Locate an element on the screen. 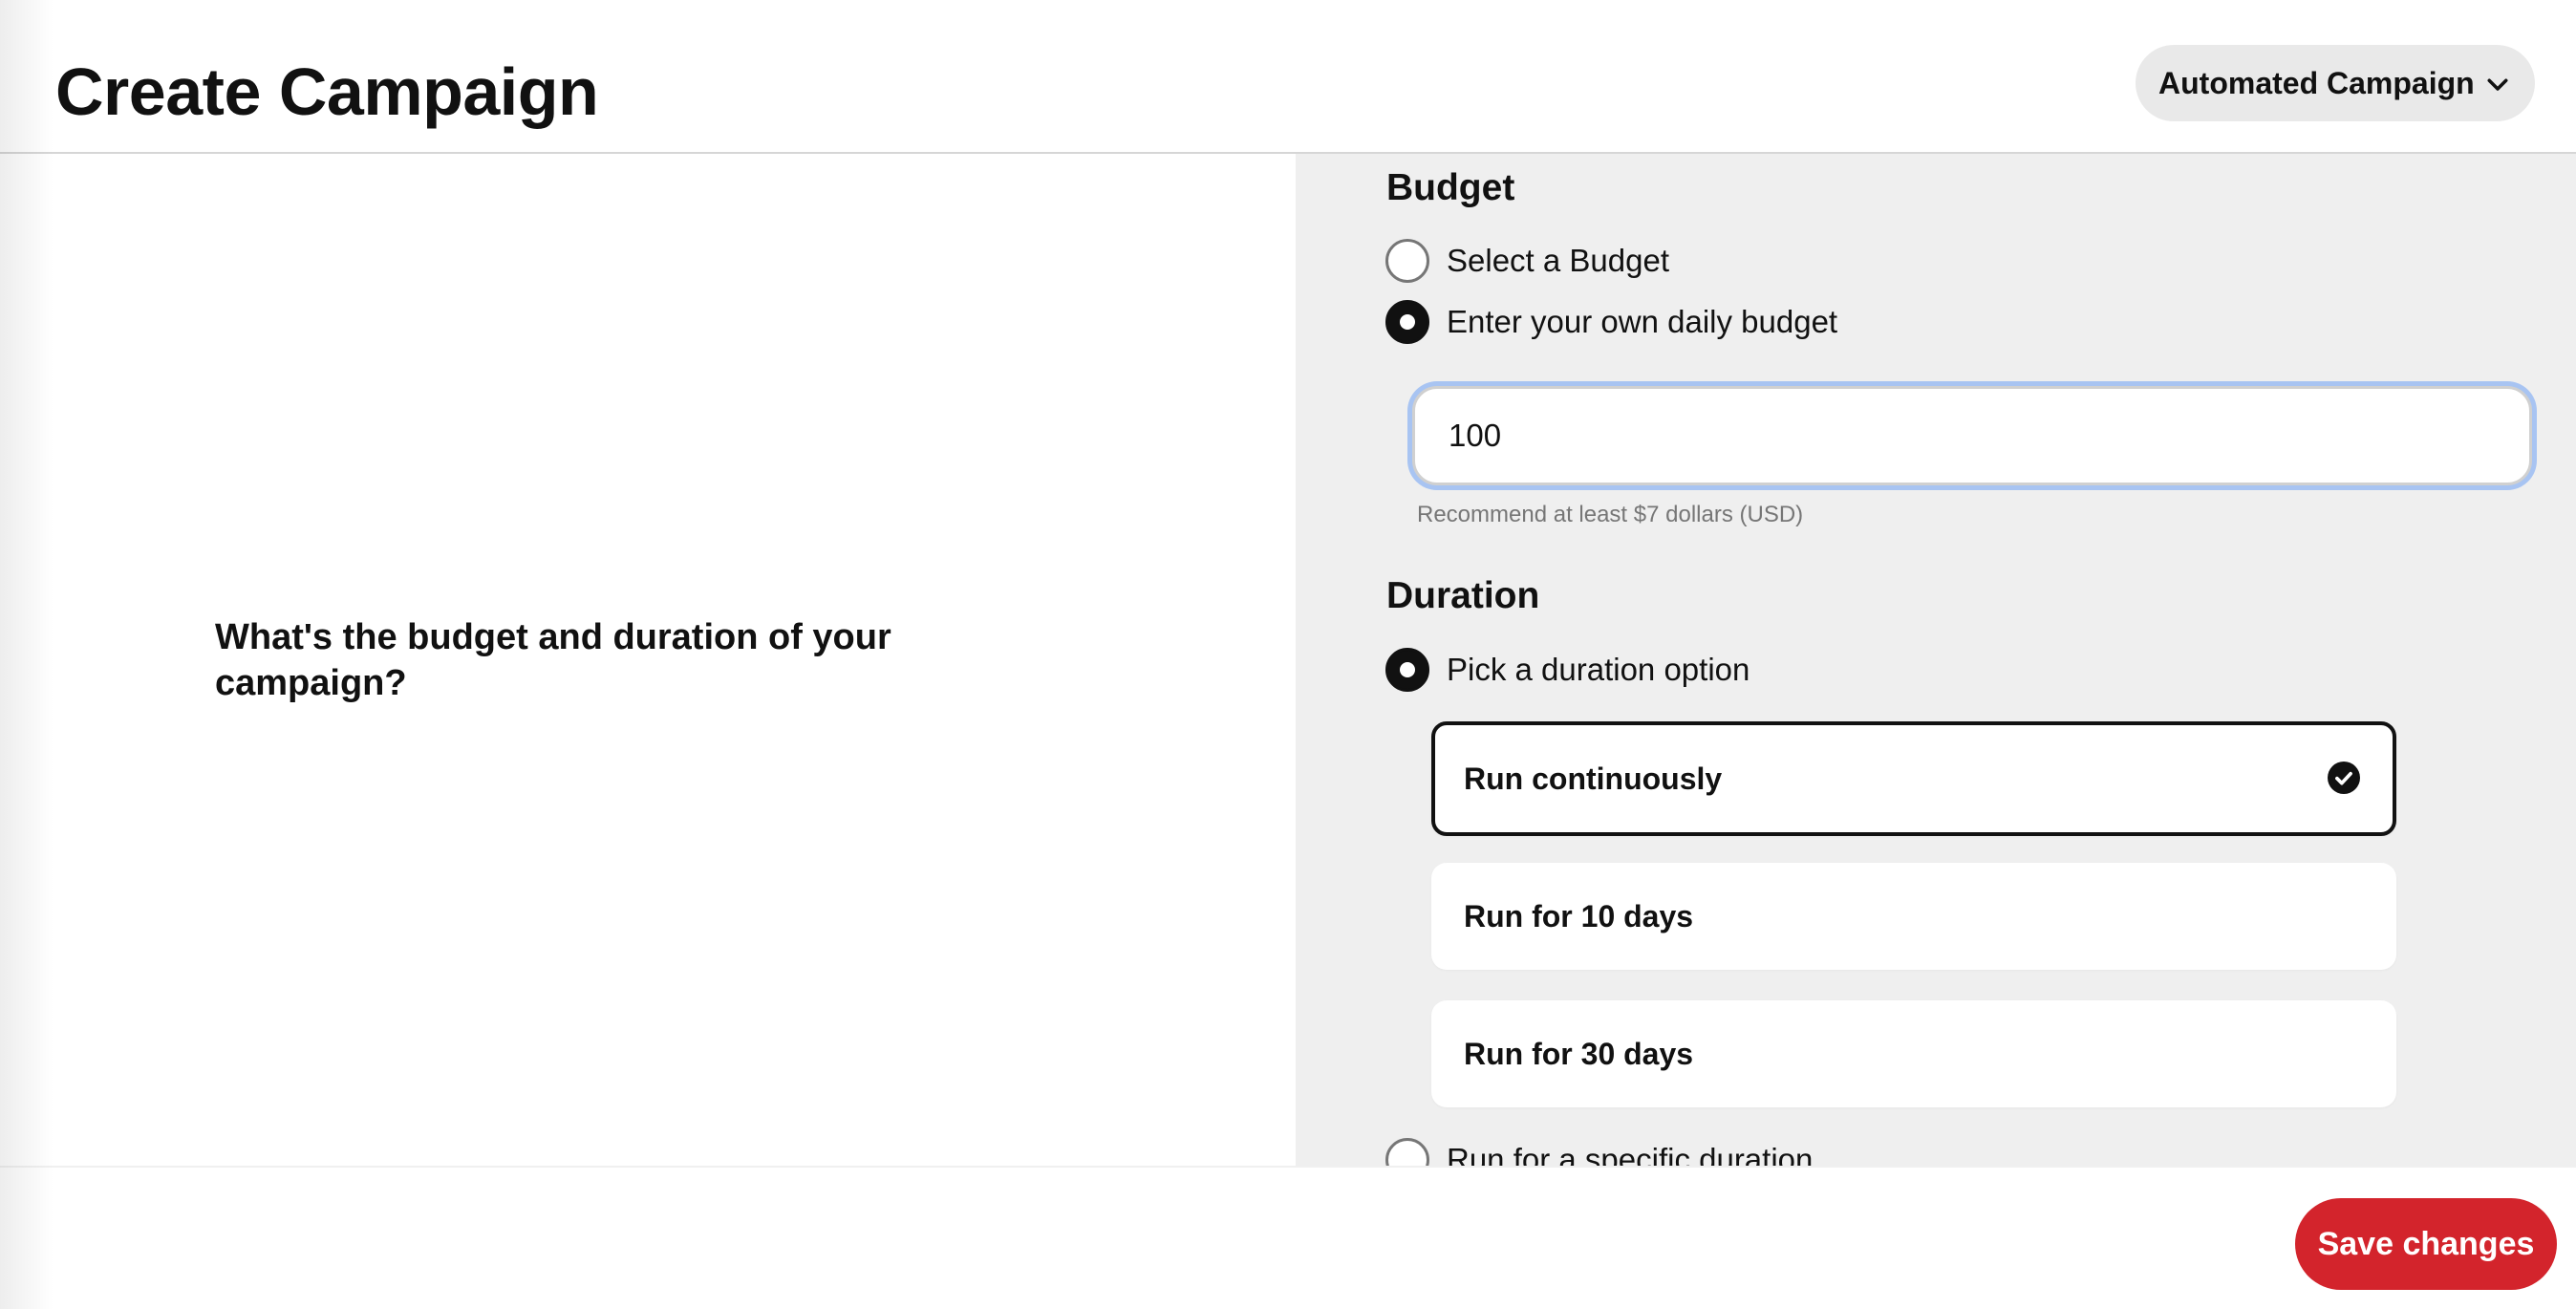  radio-pick-duration: Pick a duration option is located at coordinates (1567, 670).